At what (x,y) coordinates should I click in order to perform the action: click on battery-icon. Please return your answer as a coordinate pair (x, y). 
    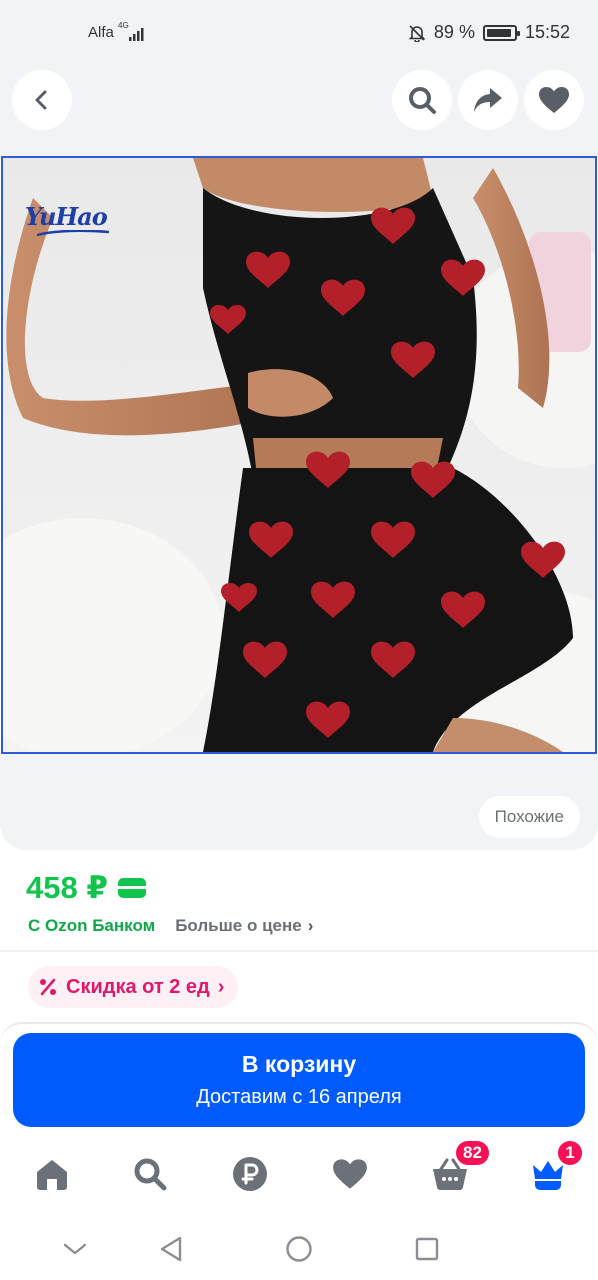
    Looking at the image, I should click on (501, 32).